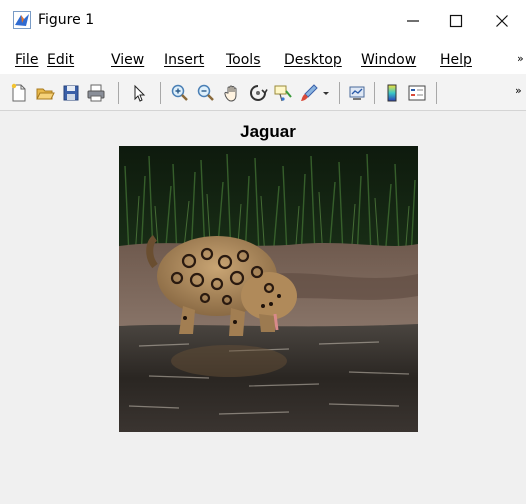  What do you see at coordinates (22, 20) in the screenshot?
I see `matlab-icon` at bounding box center [22, 20].